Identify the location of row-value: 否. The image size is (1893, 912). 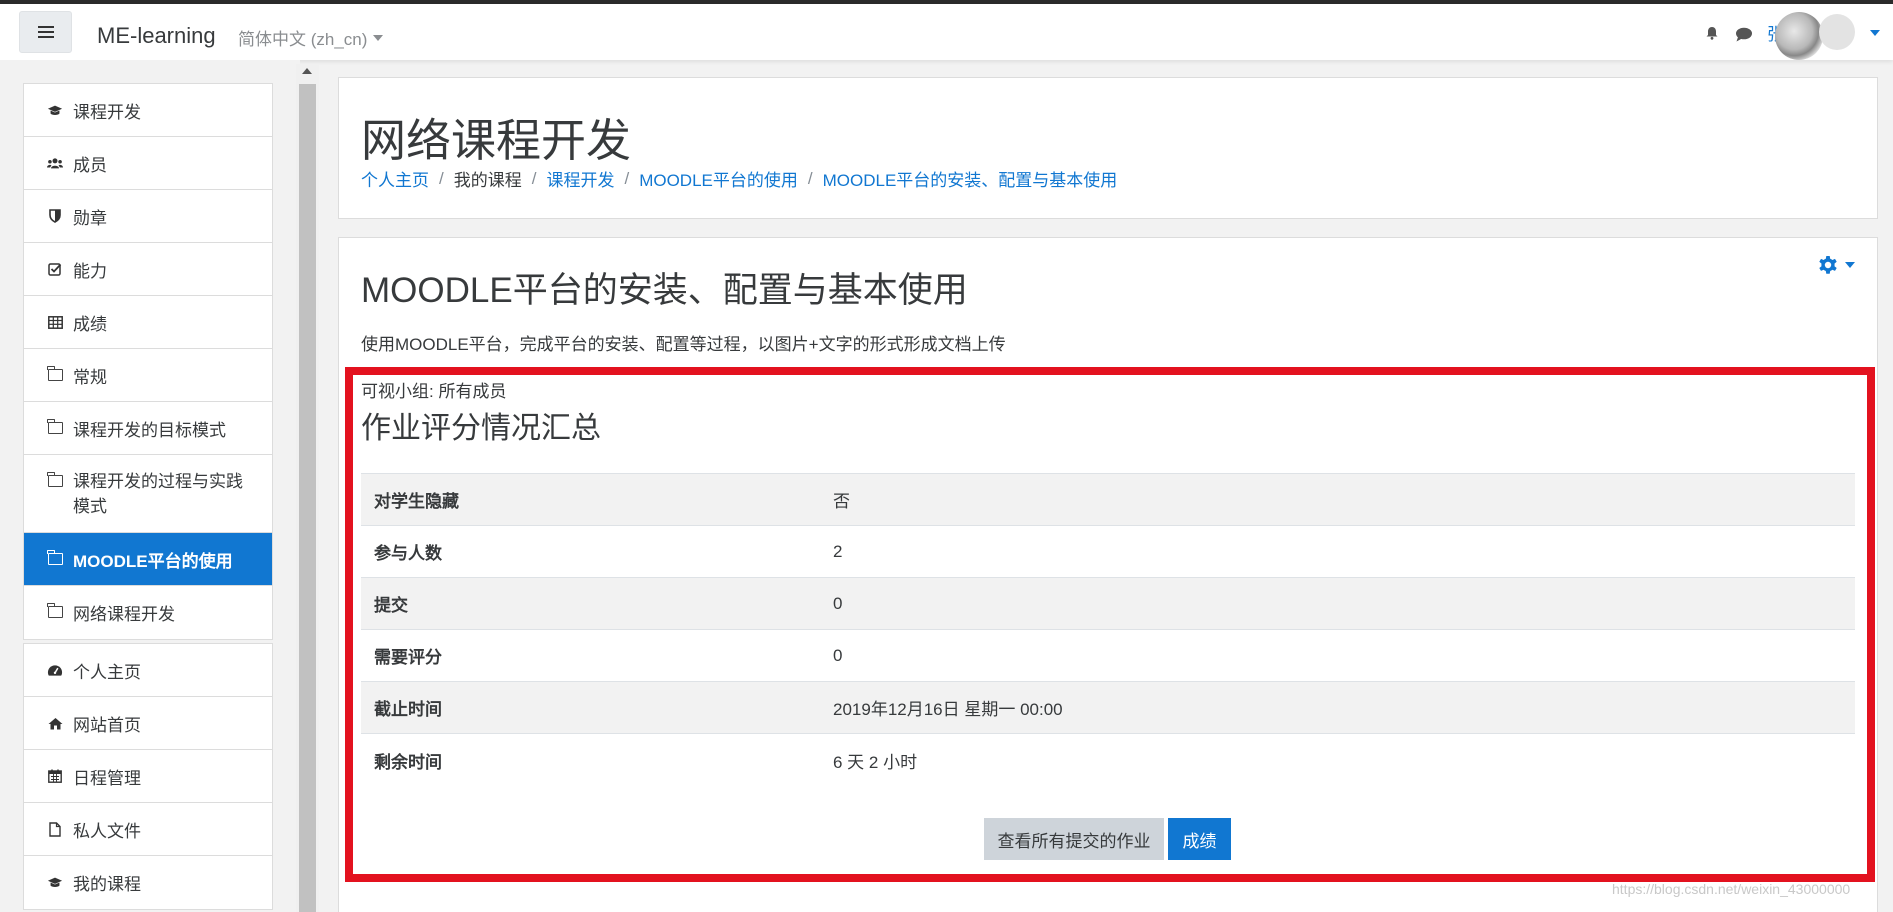
(841, 501).